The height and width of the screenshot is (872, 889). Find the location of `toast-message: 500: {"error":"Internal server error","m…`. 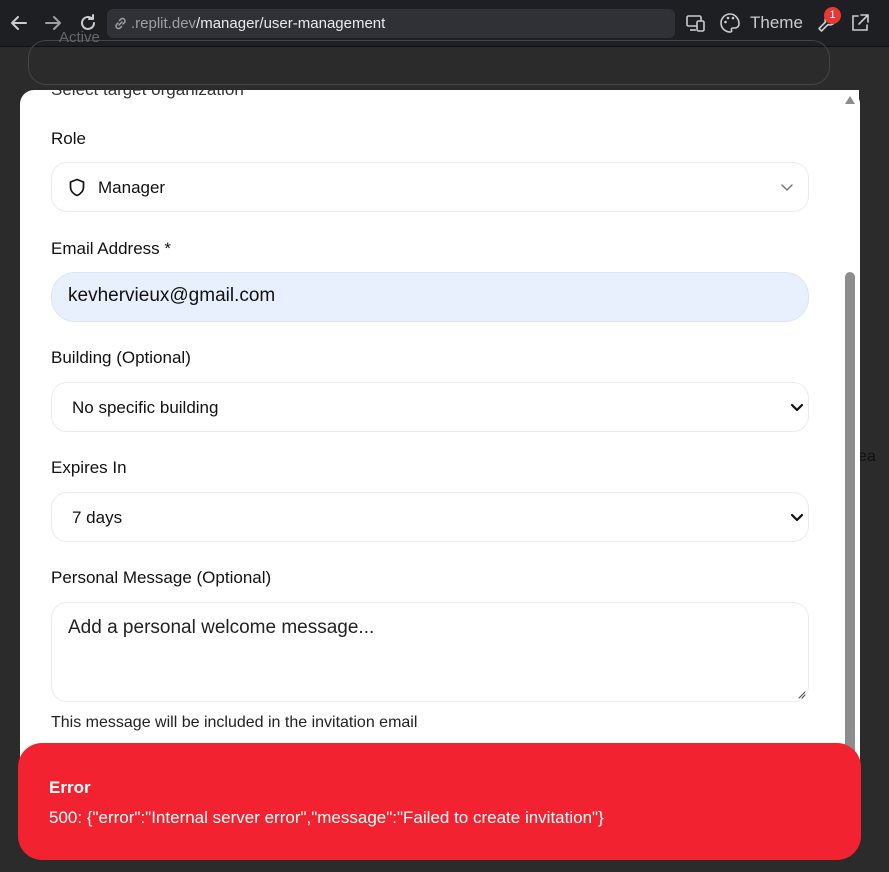

toast-message: 500: {"error":"Internal server error","m… is located at coordinates (326, 817).